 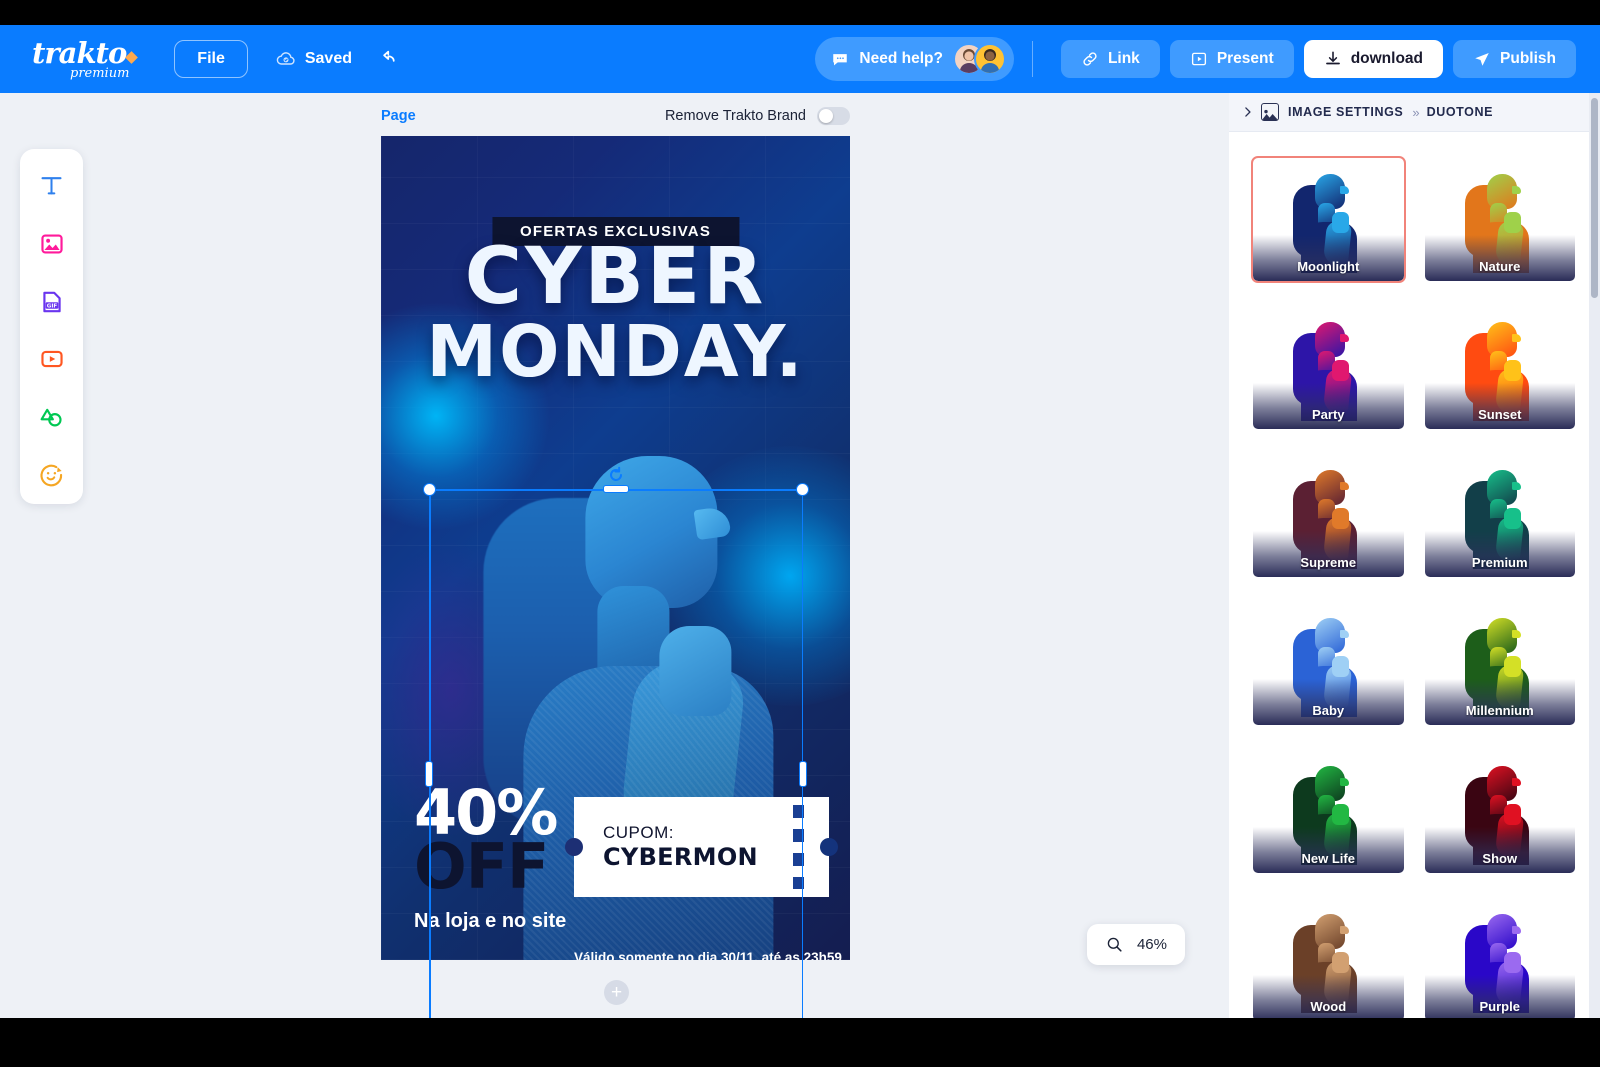 I want to click on poster-title-line1: CYBER, so click(x=616, y=277).